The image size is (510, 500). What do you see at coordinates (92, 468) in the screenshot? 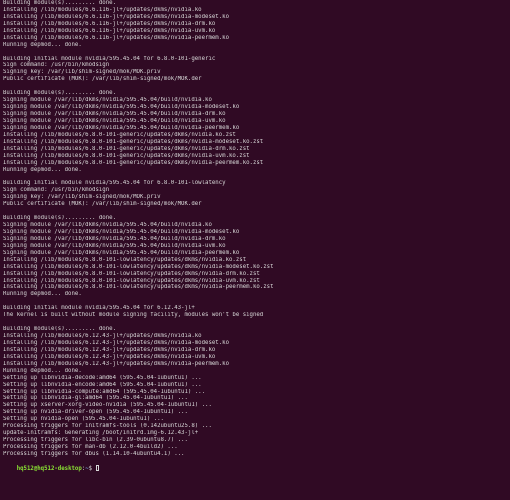
I see `prompt-symbol: $` at bounding box center [92, 468].